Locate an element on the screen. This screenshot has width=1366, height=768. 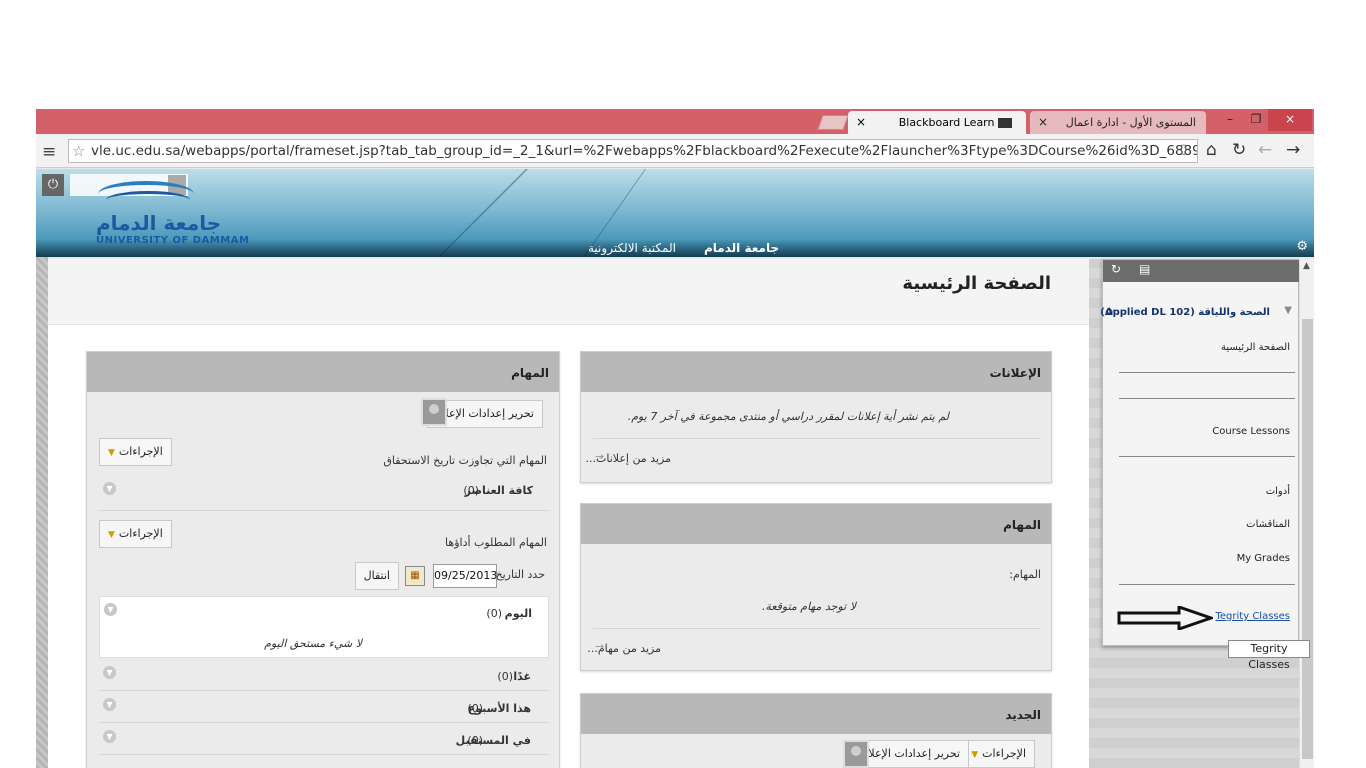
nav-link-university: جامعة الدمام is located at coordinates (741, 248).